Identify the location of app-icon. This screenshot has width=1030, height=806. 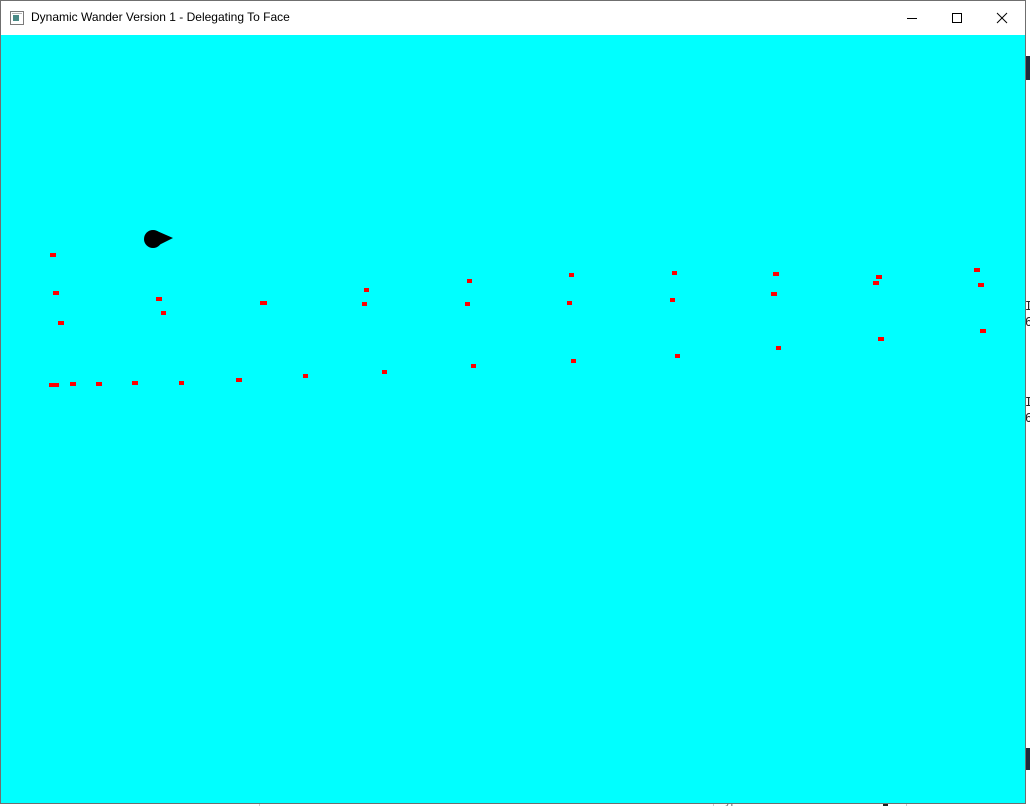
(17, 18).